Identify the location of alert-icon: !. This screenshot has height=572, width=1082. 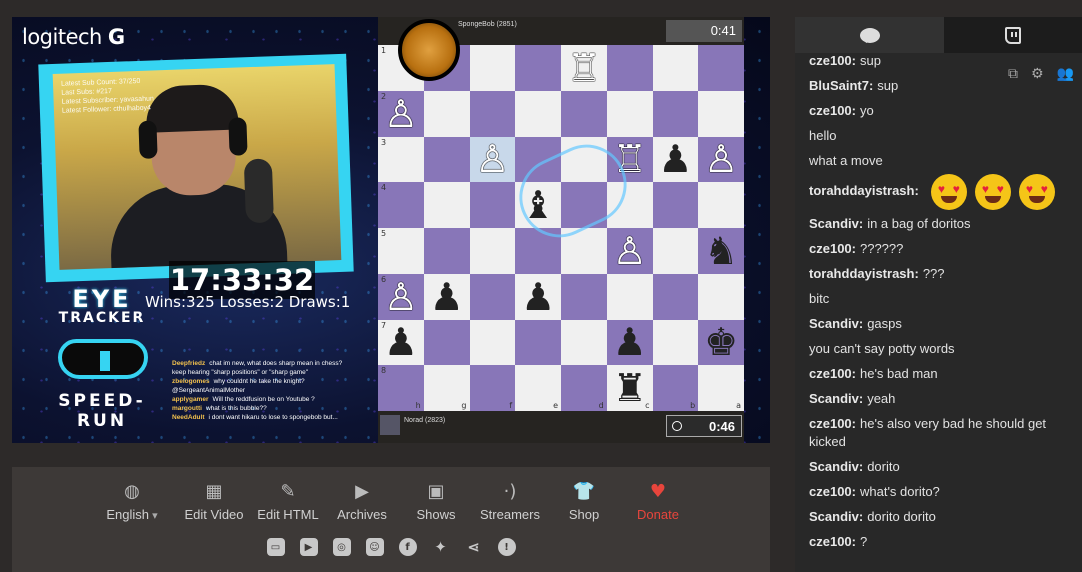
(507, 547).